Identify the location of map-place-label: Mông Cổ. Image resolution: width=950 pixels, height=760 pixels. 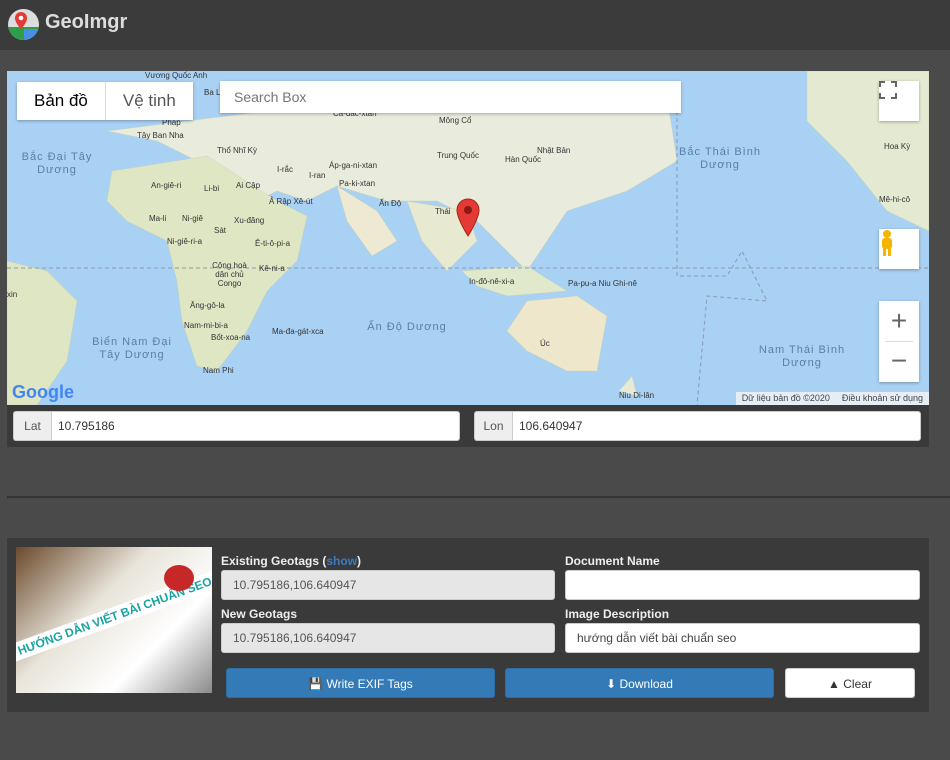
(455, 120).